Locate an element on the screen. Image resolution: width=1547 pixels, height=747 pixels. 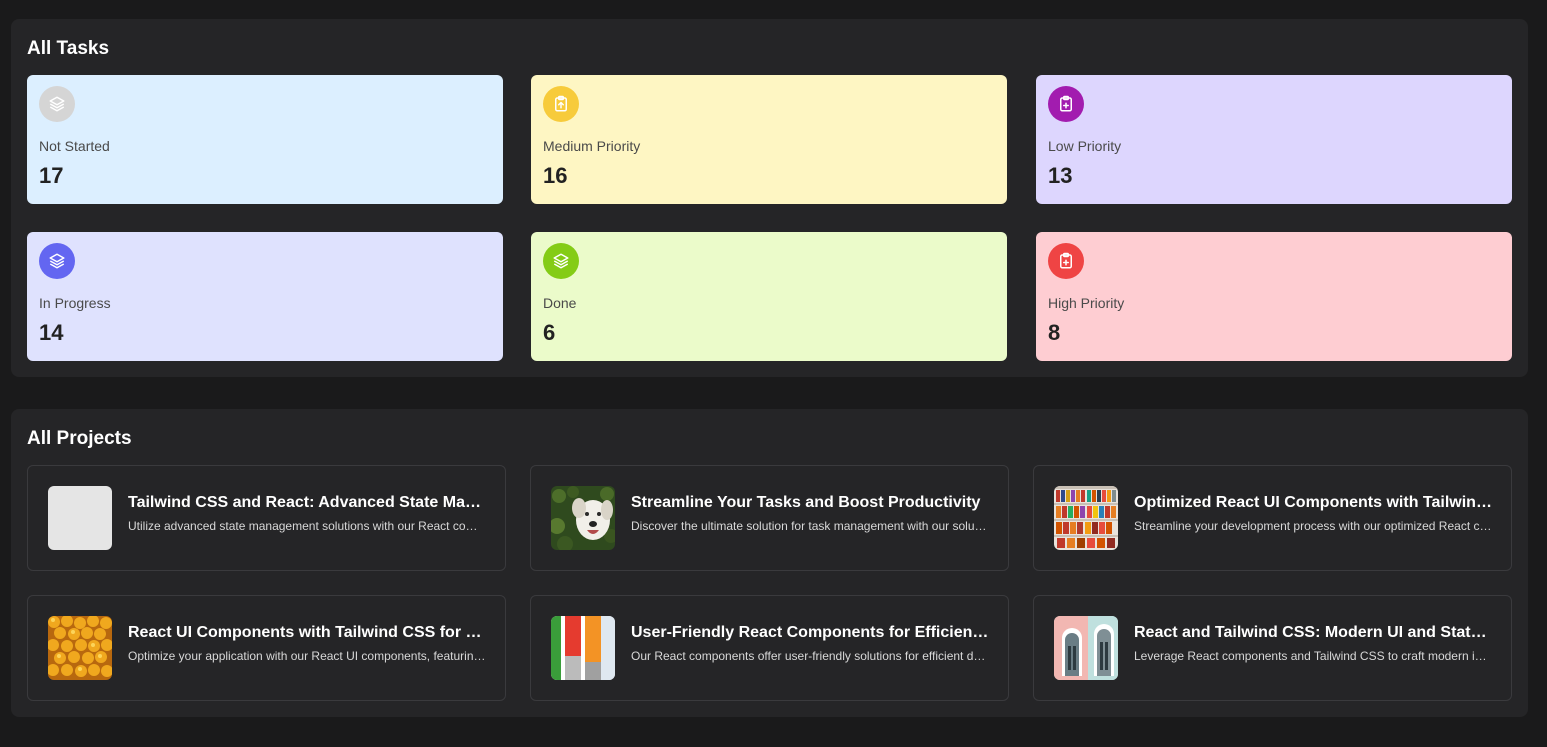
all-projects-title: All Projects is located at coordinates (79, 438).